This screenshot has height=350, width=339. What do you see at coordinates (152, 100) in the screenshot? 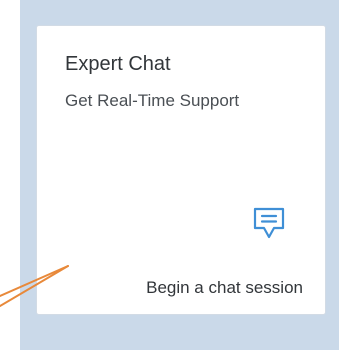
I see `tile-subtitle: Get Real-Time Support` at bounding box center [152, 100].